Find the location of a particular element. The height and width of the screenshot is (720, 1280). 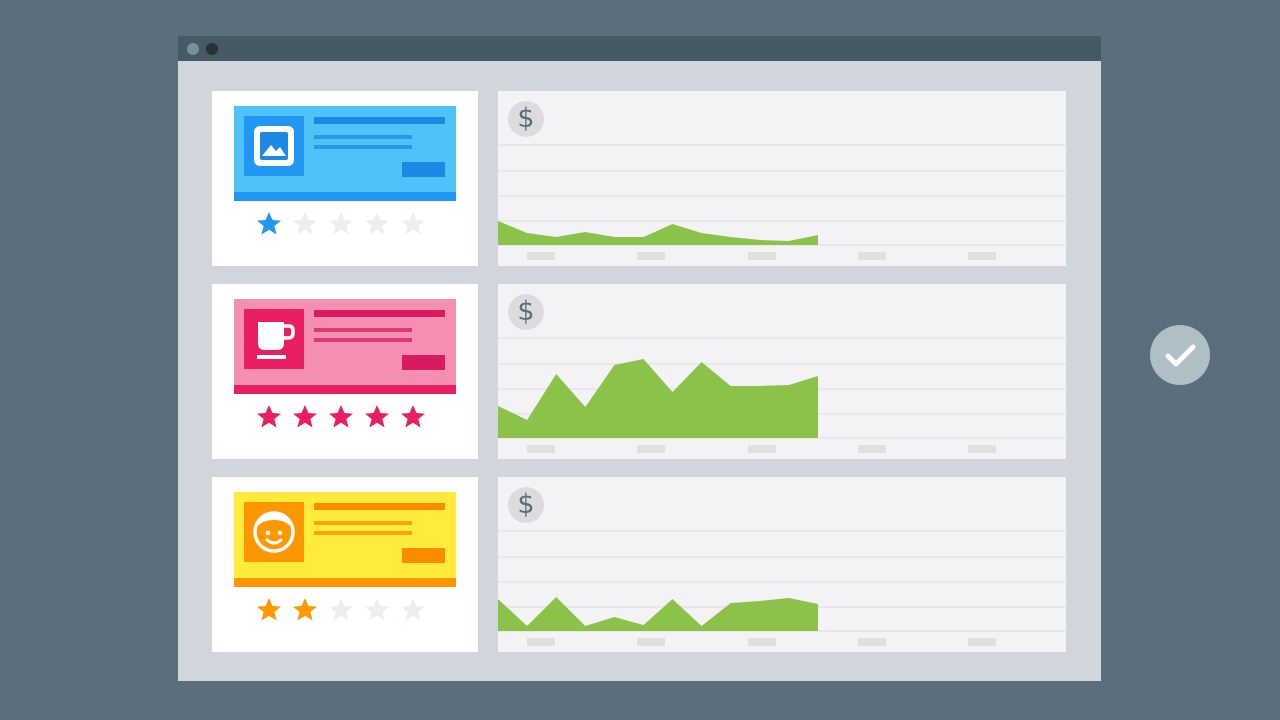

checkmark-icon is located at coordinates (1180, 355).